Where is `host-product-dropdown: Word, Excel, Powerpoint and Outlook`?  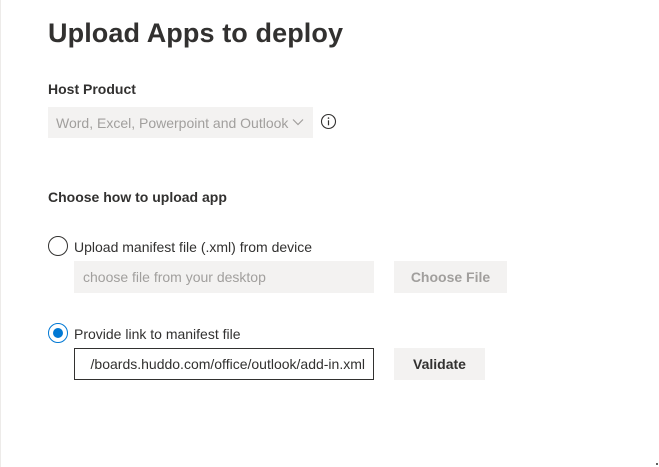 host-product-dropdown: Word, Excel, Powerpoint and Outlook is located at coordinates (180, 122).